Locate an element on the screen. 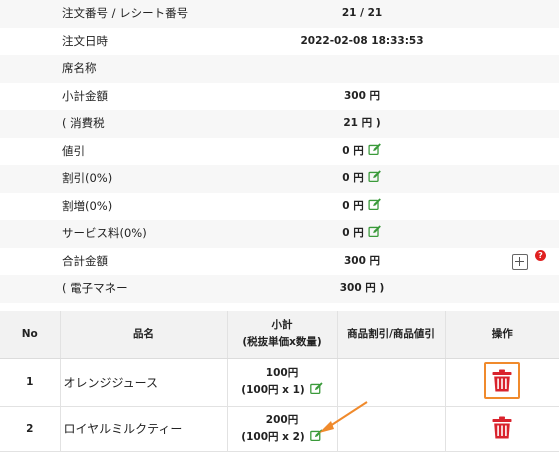  row-subtotal: 100円 (100円 x 1) is located at coordinates (282, 382).